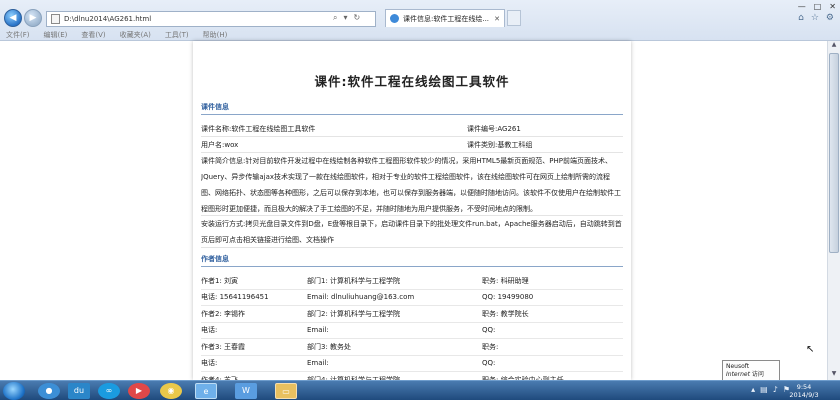 This screenshot has width=840, height=400. Describe the element at coordinates (514, 18) in the screenshot. I see `new-tab-button` at that location.